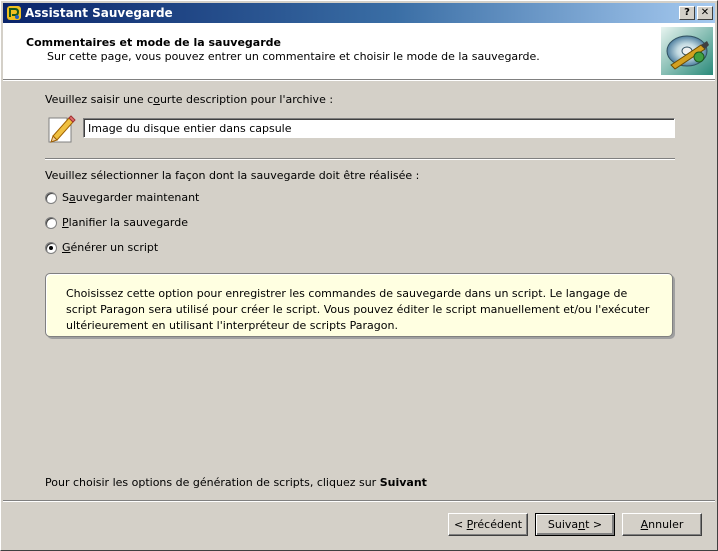 The width and height of the screenshot is (718, 551). What do you see at coordinates (359, 13) in the screenshot?
I see `title-bar: Assistant Sauvegarde ? ✕` at bounding box center [359, 13].